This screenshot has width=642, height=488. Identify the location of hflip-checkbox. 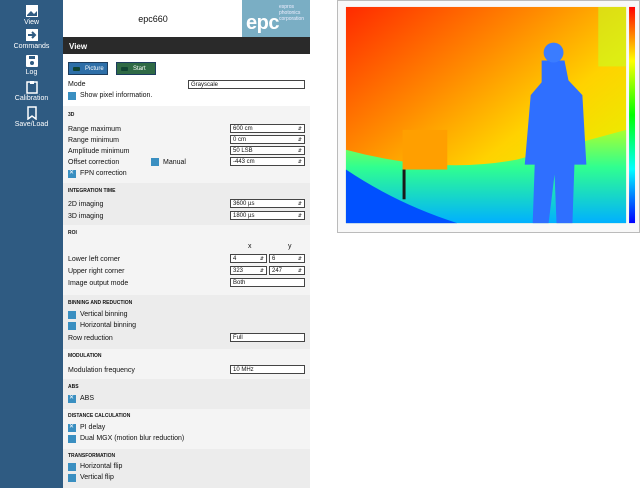
(72, 467).